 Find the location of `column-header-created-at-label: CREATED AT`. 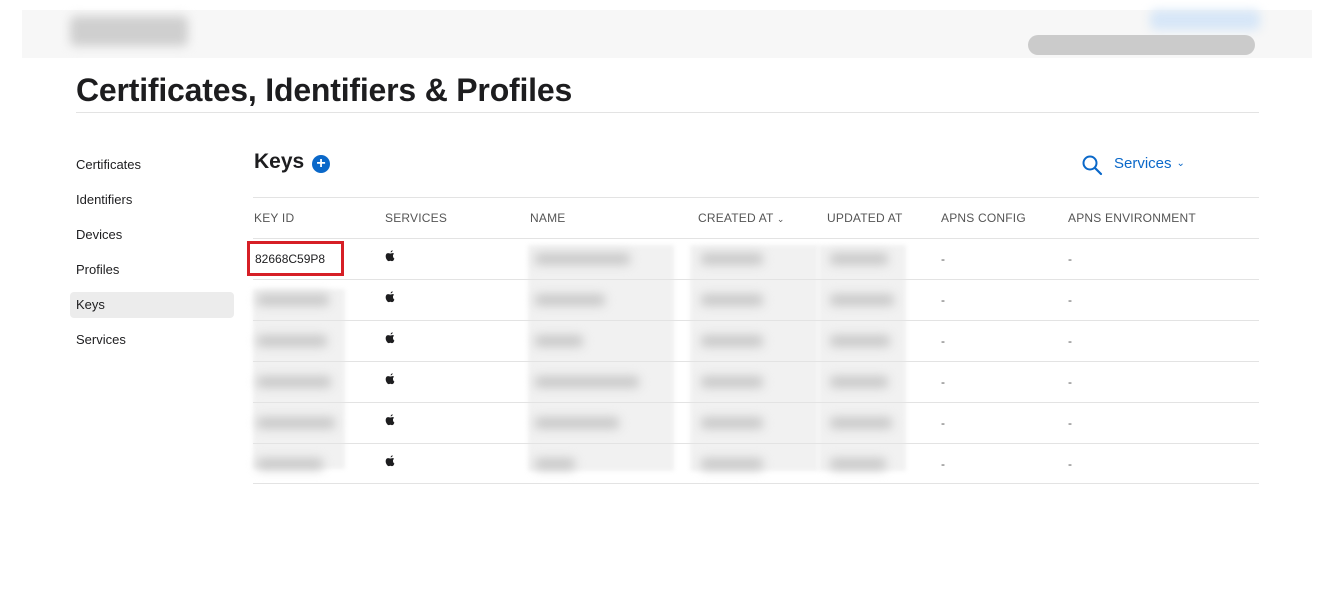

column-header-created-at-label: CREATED AT is located at coordinates (736, 218).